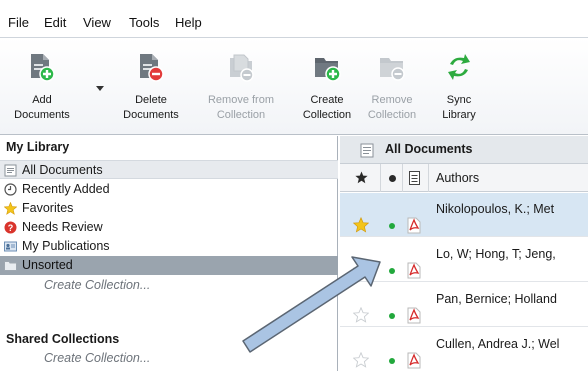 The image size is (588, 371). Describe the element at coordinates (429, 149) in the screenshot. I see `documents-title: All Documents` at that location.